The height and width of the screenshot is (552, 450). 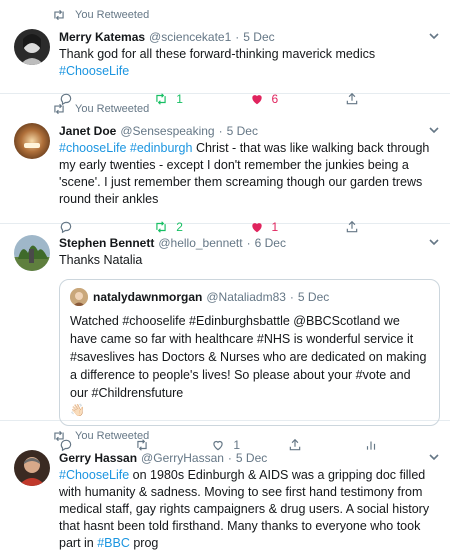 What do you see at coordinates (167, 131) in the screenshot?
I see `author-handle: @Sensespeaking` at bounding box center [167, 131].